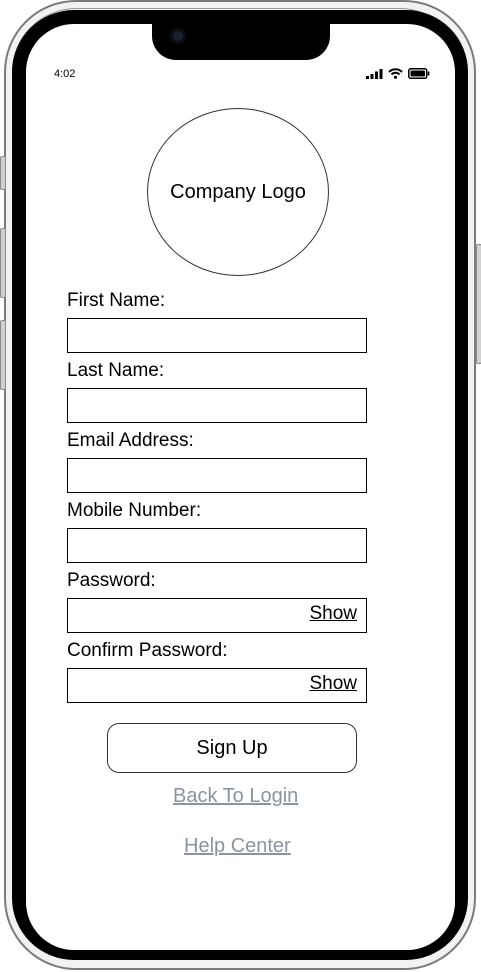 The width and height of the screenshot is (481, 972). Describe the element at coordinates (217, 475) in the screenshot. I see `email-input` at that location.